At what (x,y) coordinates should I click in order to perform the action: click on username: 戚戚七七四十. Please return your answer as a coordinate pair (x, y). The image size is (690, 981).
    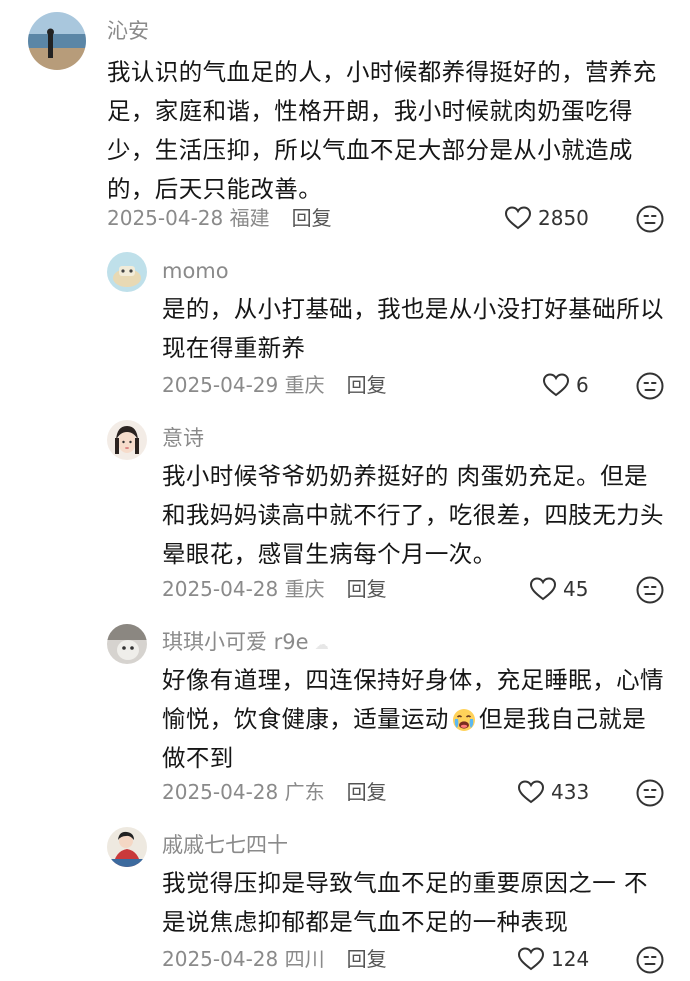
    Looking at the image, I should click on (225, 845).